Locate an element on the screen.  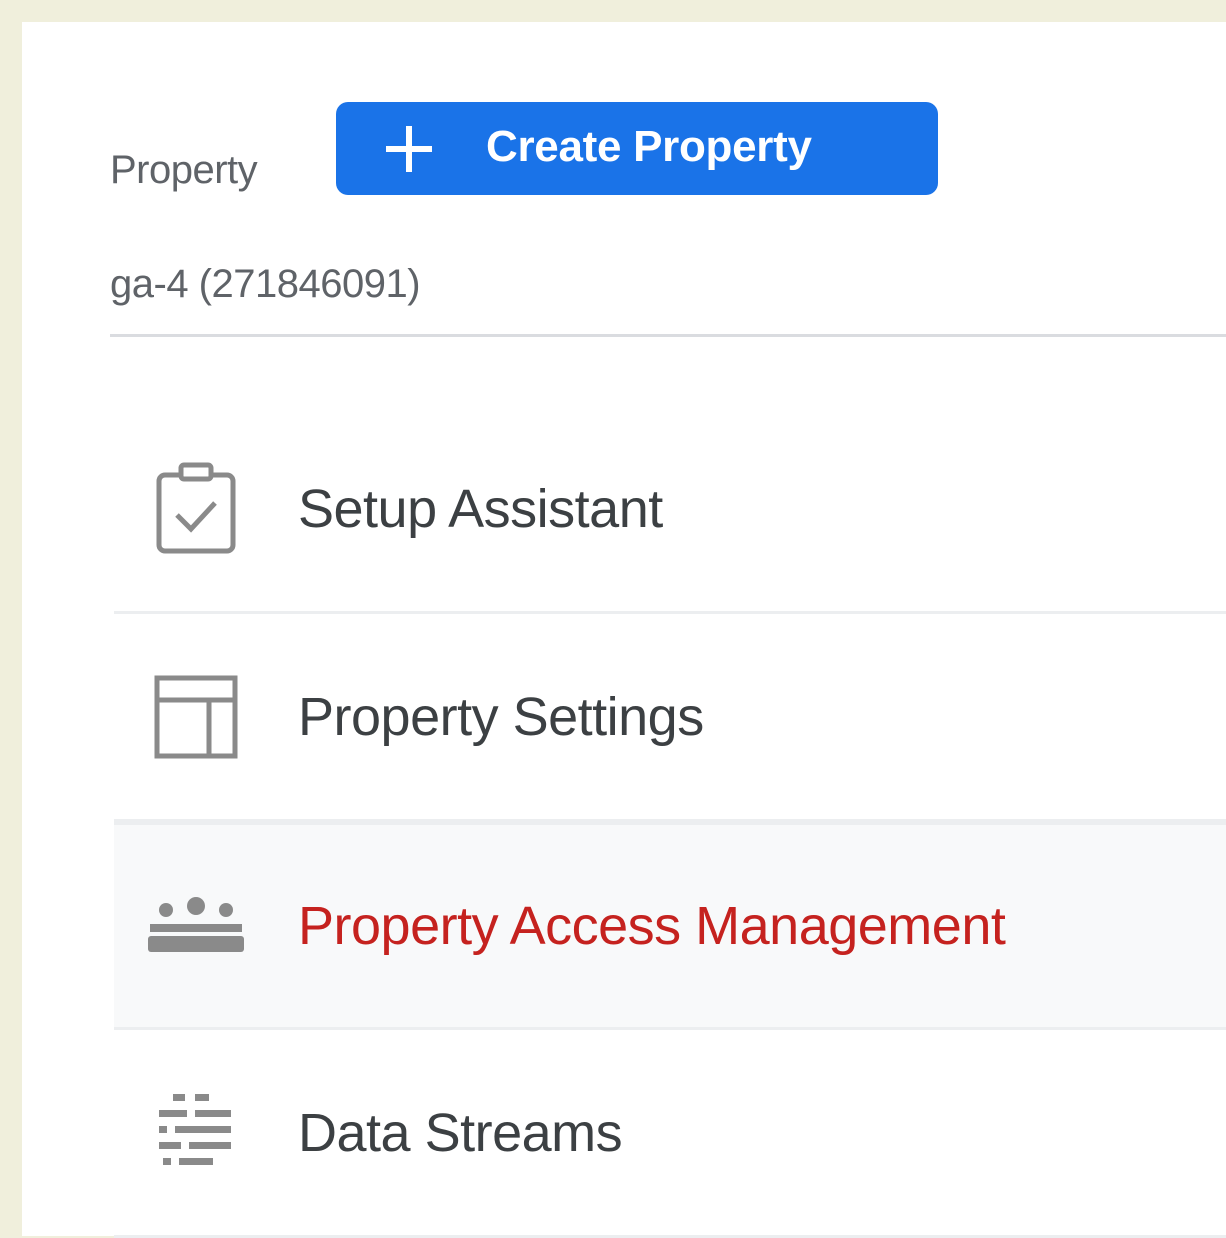
menu-item-label: Data Streams is located at coordinates (460, 1132).